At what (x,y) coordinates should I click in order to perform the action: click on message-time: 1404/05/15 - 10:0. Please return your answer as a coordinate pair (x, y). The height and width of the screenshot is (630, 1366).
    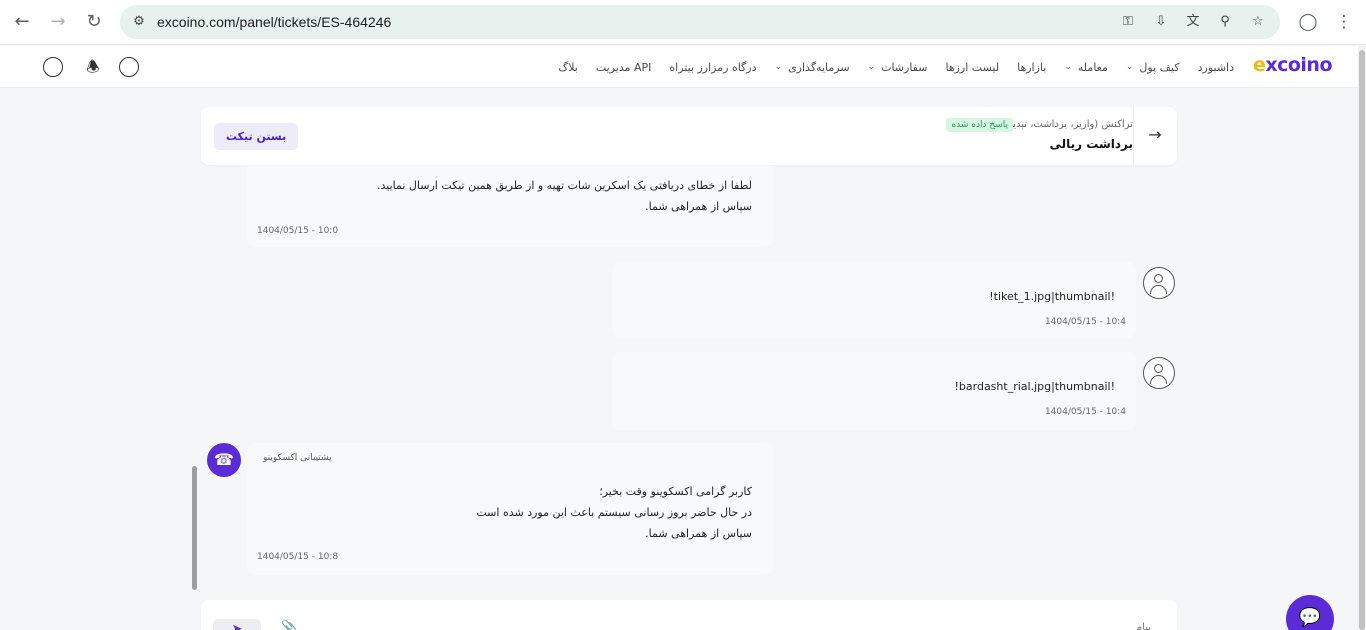
    Looking at the image, I should click on (298, 231).